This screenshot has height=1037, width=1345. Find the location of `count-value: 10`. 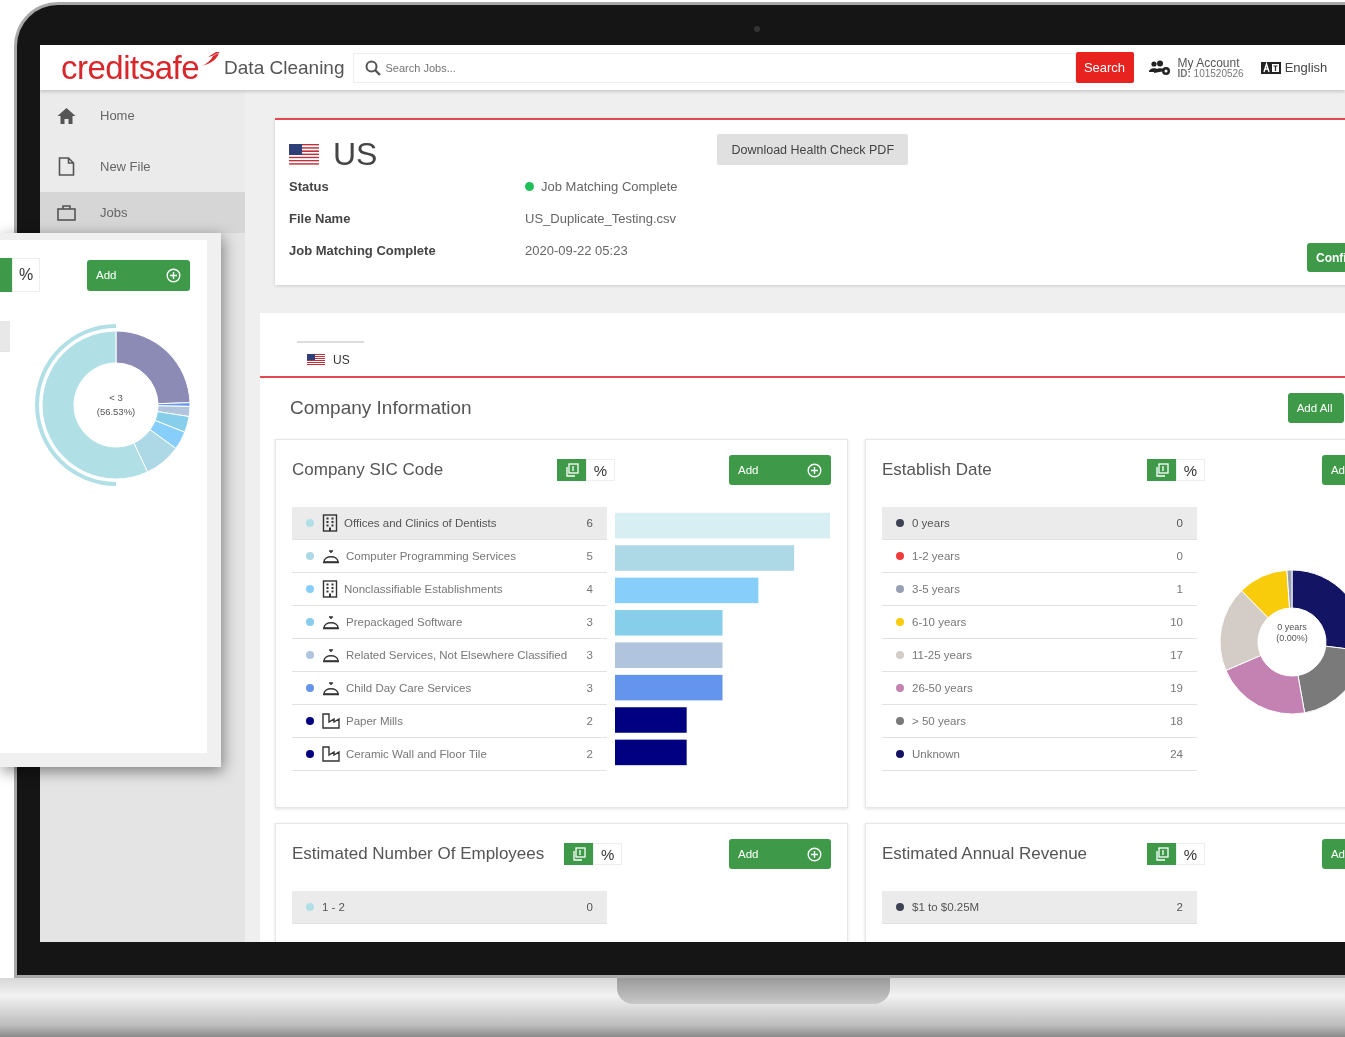

count-value: 10 is located at coordinates (1176, 622).